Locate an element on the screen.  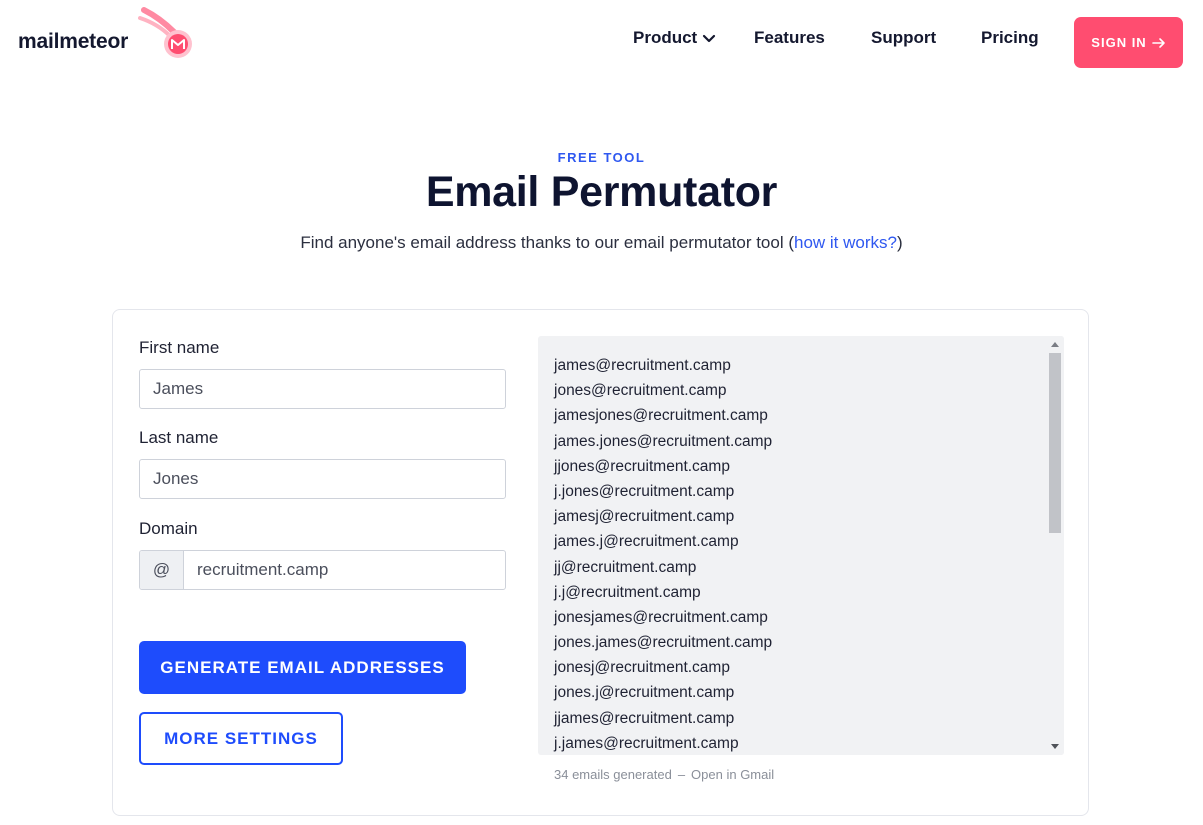
domain-field: @ recruitment.camp is located at coordinates (322, 570).